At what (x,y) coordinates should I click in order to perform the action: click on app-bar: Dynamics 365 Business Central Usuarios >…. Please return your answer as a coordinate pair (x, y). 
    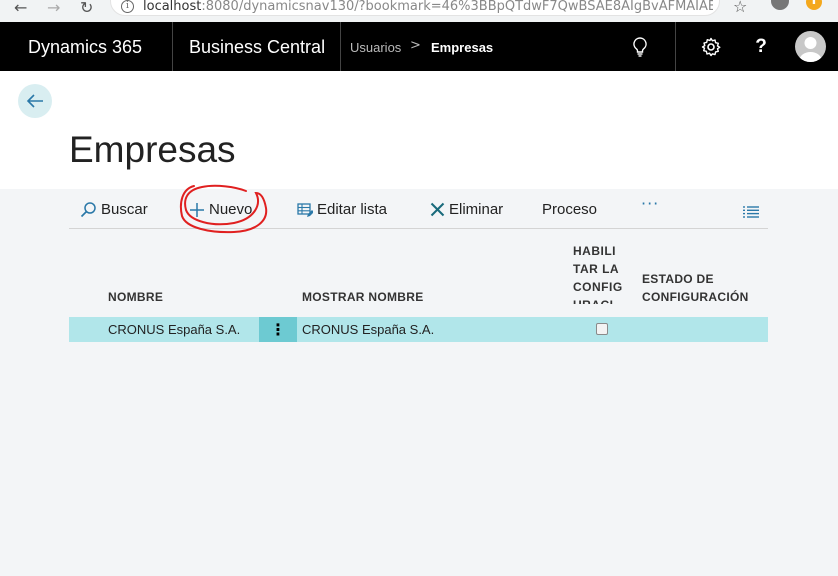
    Looking at the image, I should click on (419, 46).